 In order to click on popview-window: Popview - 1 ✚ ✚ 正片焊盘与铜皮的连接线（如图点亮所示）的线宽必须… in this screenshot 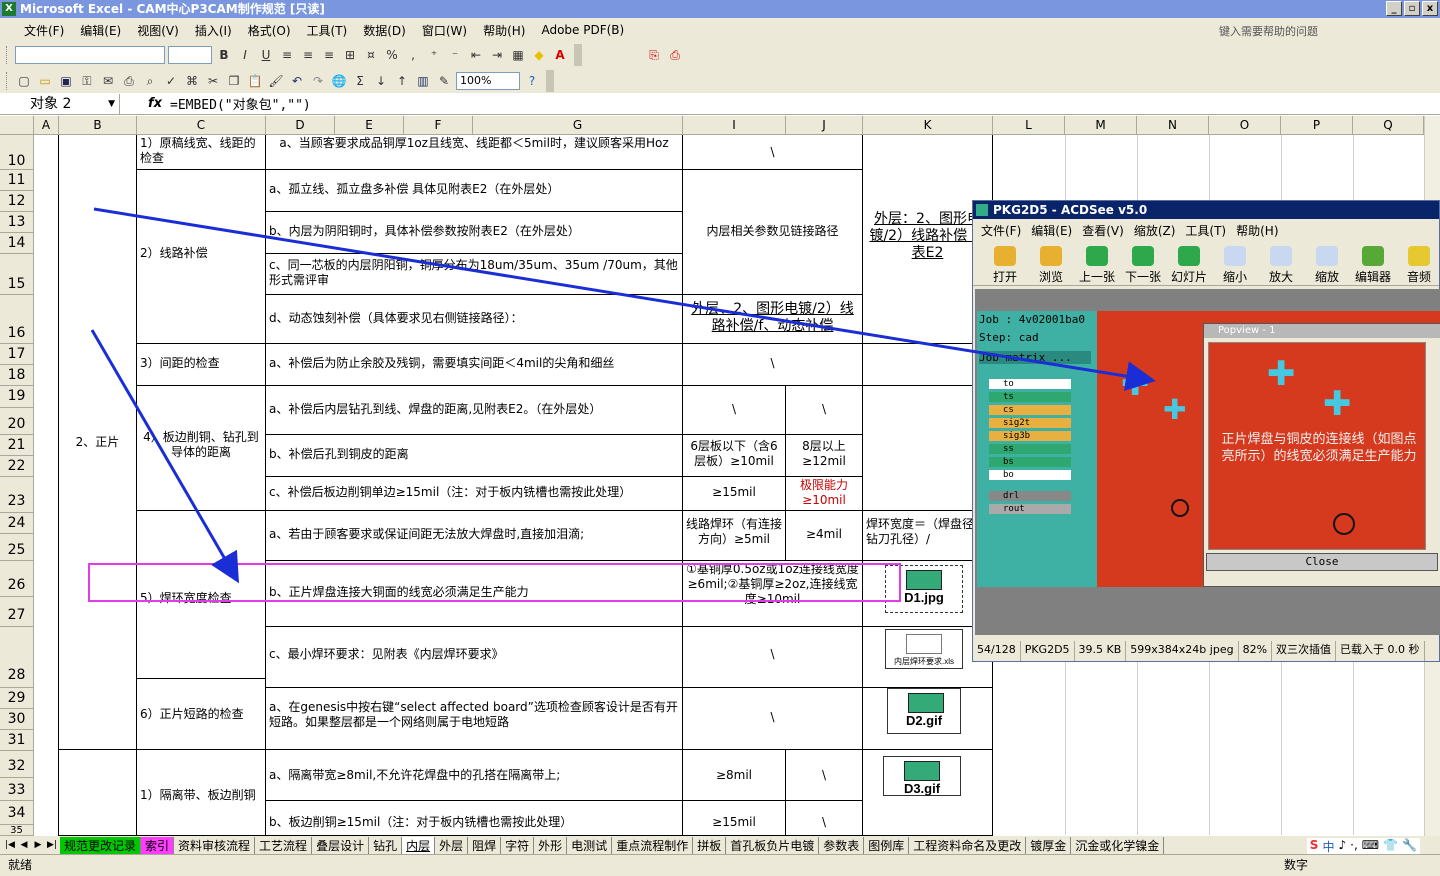, I will do `click(1321, 455)`.